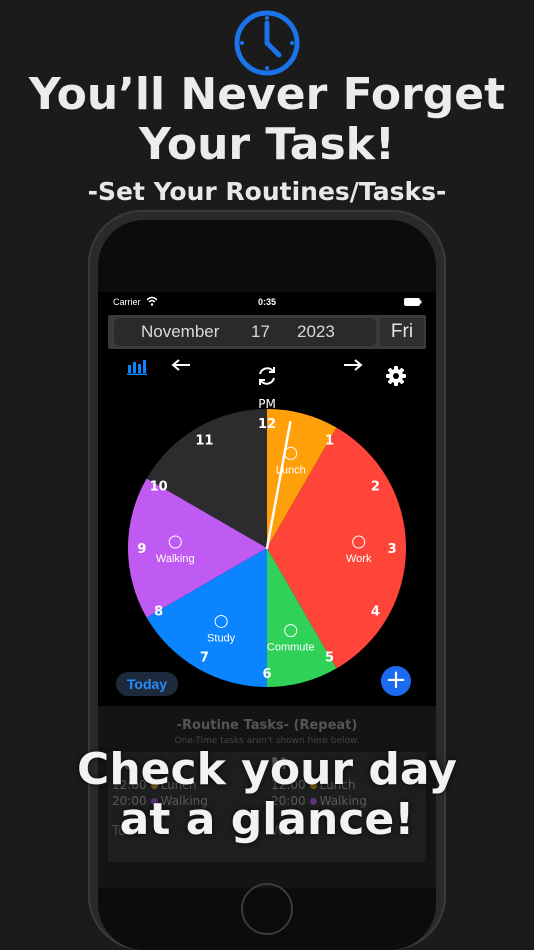 Image resolution: width=534 pixels, height=950 pixels. Describe the element at coordinates (267, 43) in the screenshot. I see `clock-app-icon` at that location.